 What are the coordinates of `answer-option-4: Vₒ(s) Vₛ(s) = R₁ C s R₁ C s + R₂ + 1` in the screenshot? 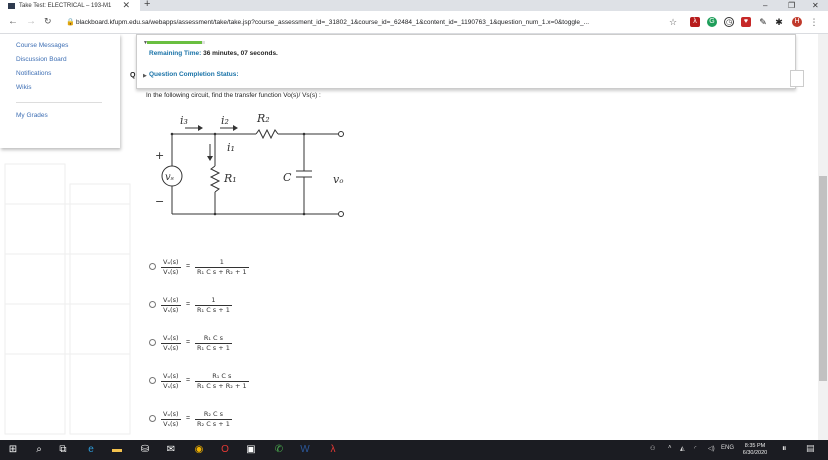 It's located at (219, 383).